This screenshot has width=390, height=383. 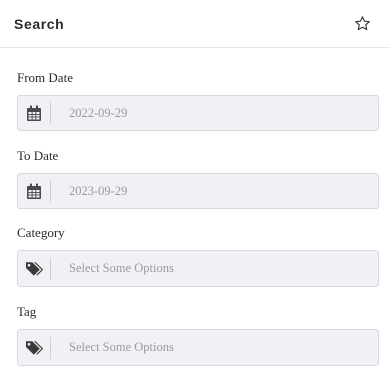 What do you see at coordinates (45, 77) in the screenshot?
I see `from-date-label: From Date` at bounding box center [45, 77].